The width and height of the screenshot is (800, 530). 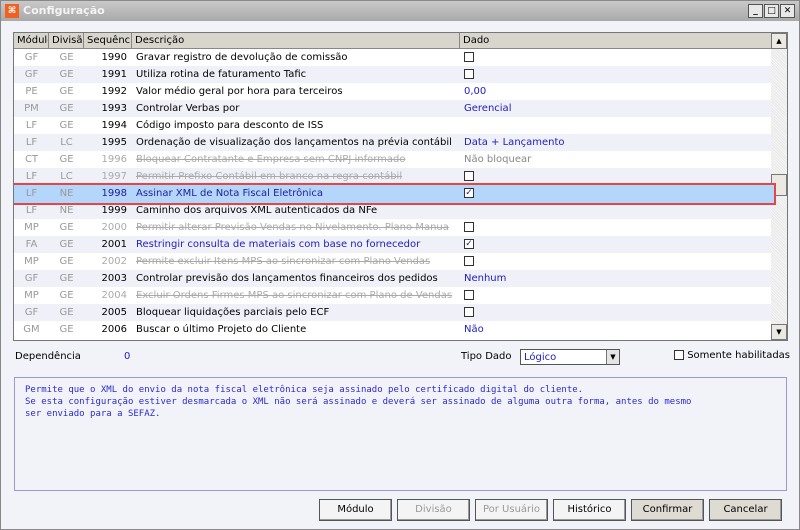 I want to click on tipo-dado-select: Lógico ▼, so click(x=570, y=357).